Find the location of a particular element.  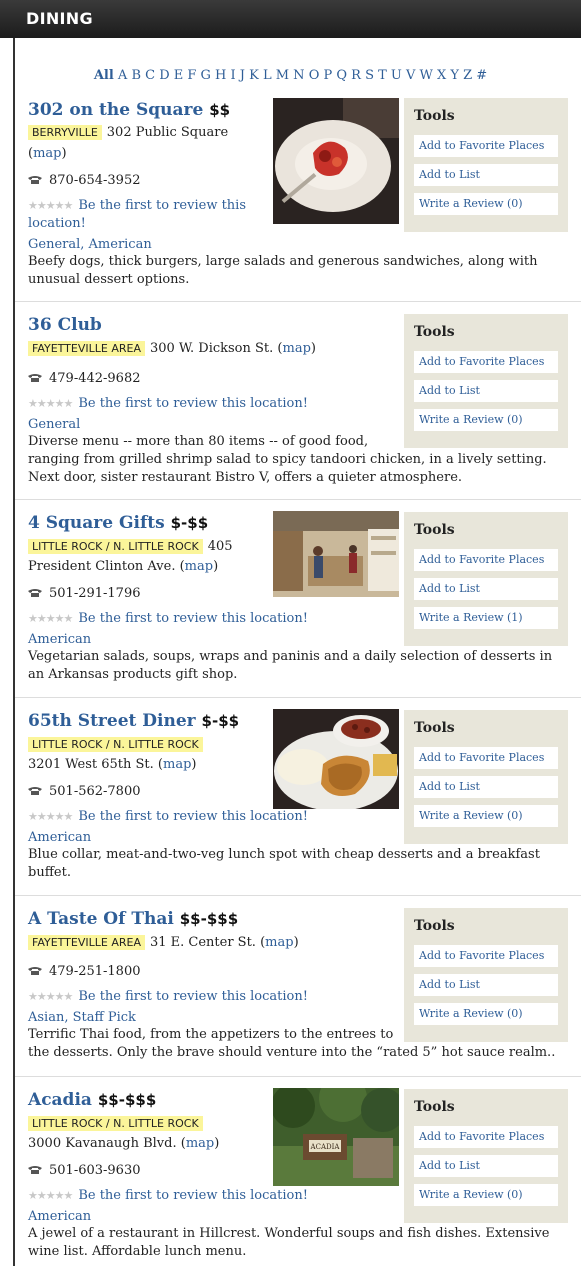

listing-name-link: 302 on the Square is located at coordinates (115, 110).